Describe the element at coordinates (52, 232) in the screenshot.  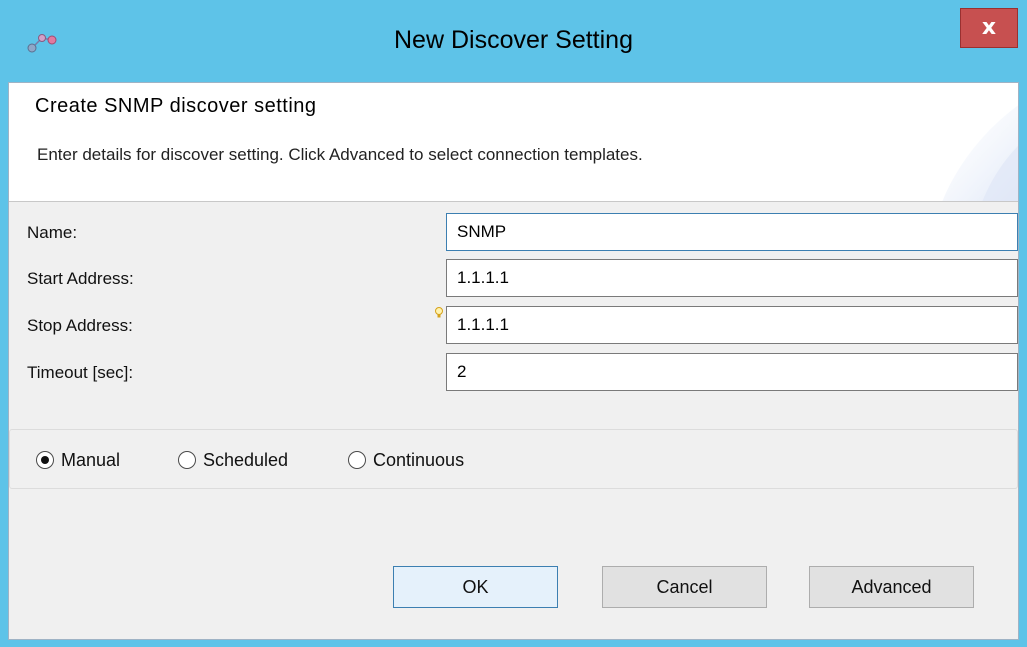
I see `name-label: Name:` at that location.